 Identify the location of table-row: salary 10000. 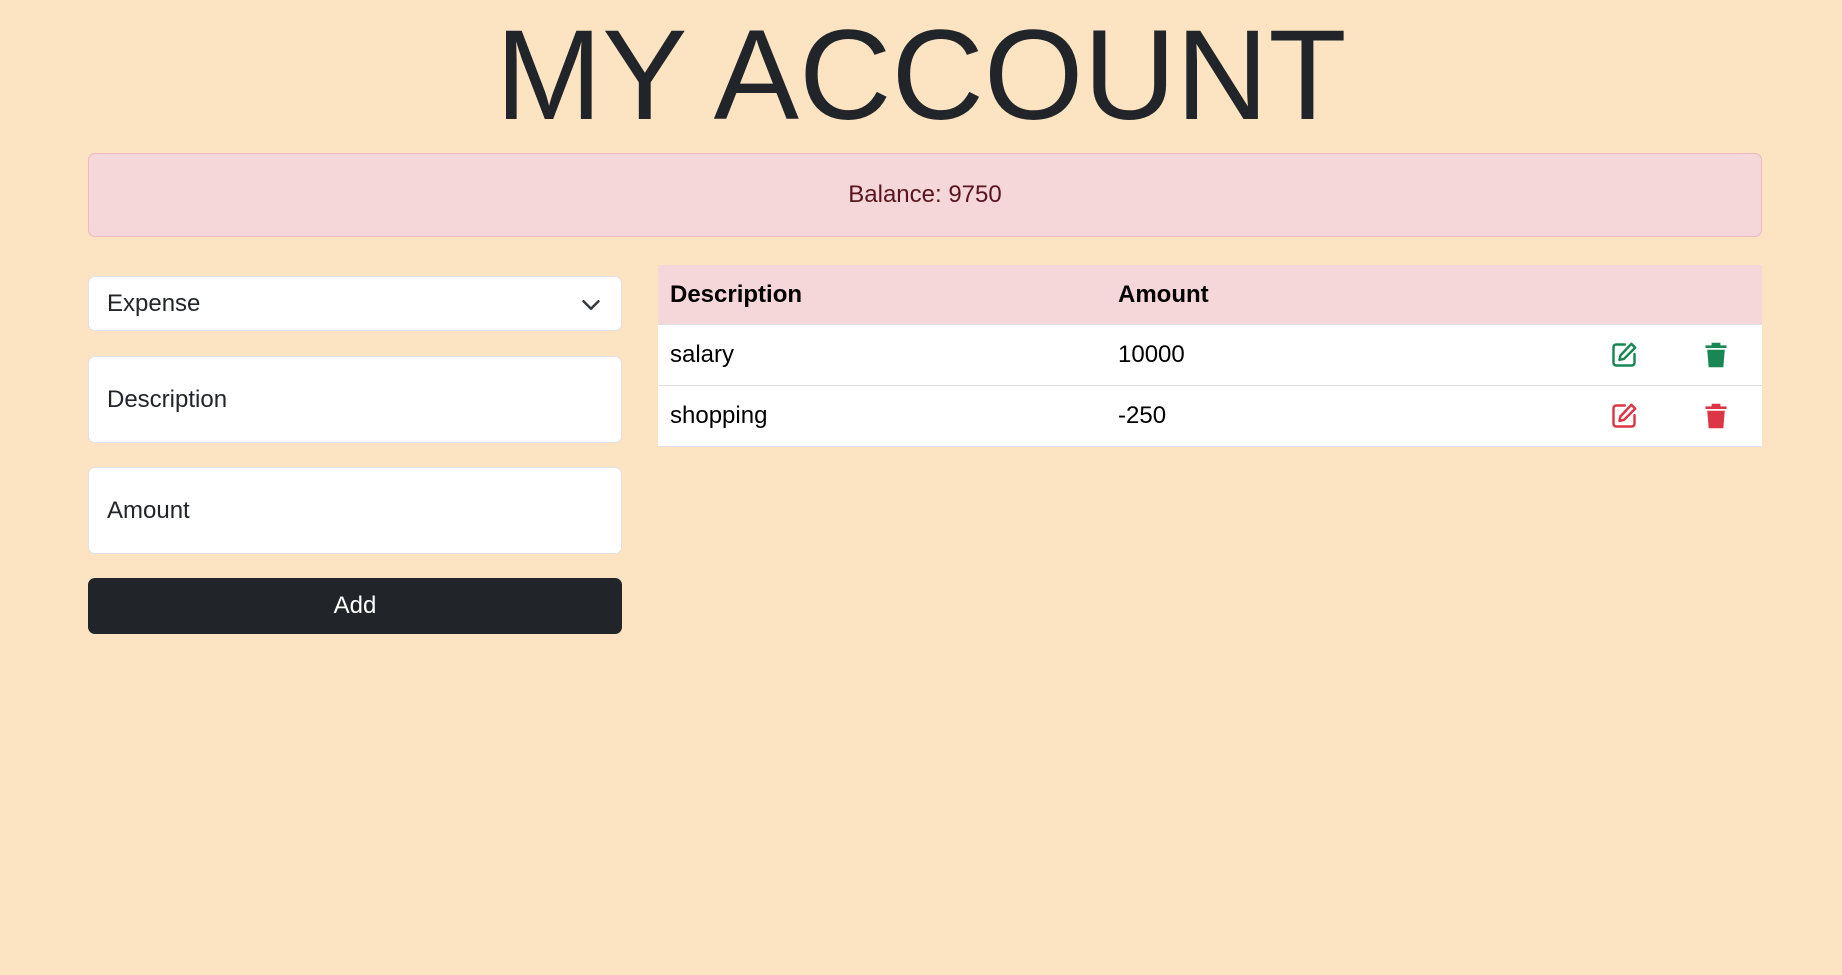
(1210, 354).